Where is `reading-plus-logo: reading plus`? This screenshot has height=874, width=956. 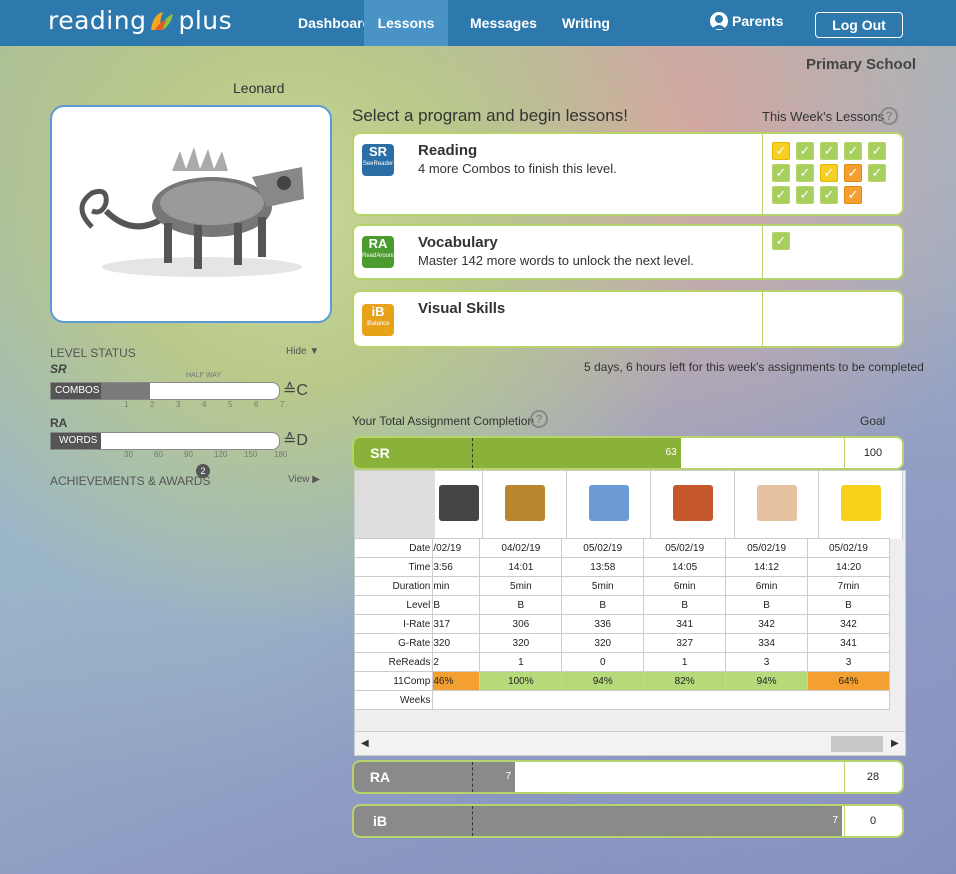
reading-plus-logo: reading plus is located at coordinates (140, 20).